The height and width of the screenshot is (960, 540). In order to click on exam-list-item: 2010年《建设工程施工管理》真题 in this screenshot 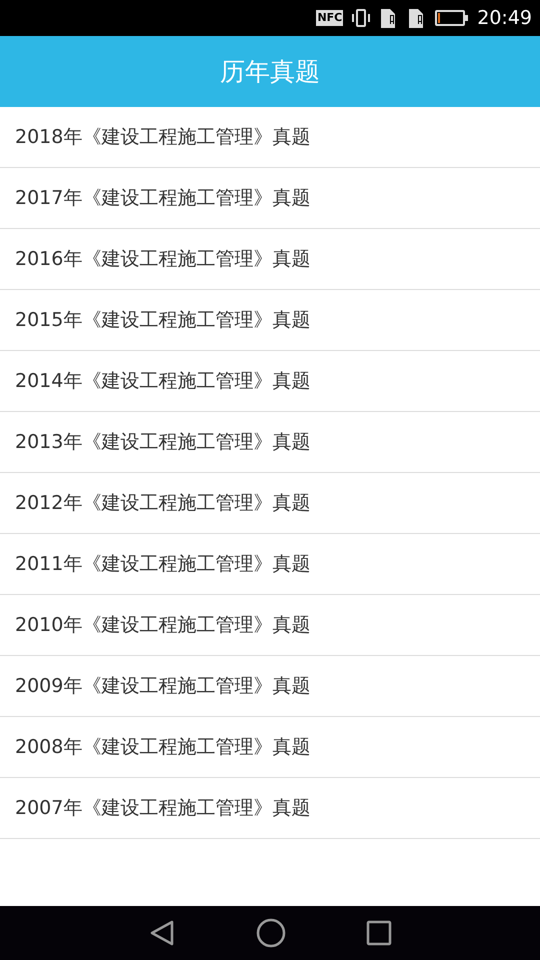, I will do `click(270, 625)`.